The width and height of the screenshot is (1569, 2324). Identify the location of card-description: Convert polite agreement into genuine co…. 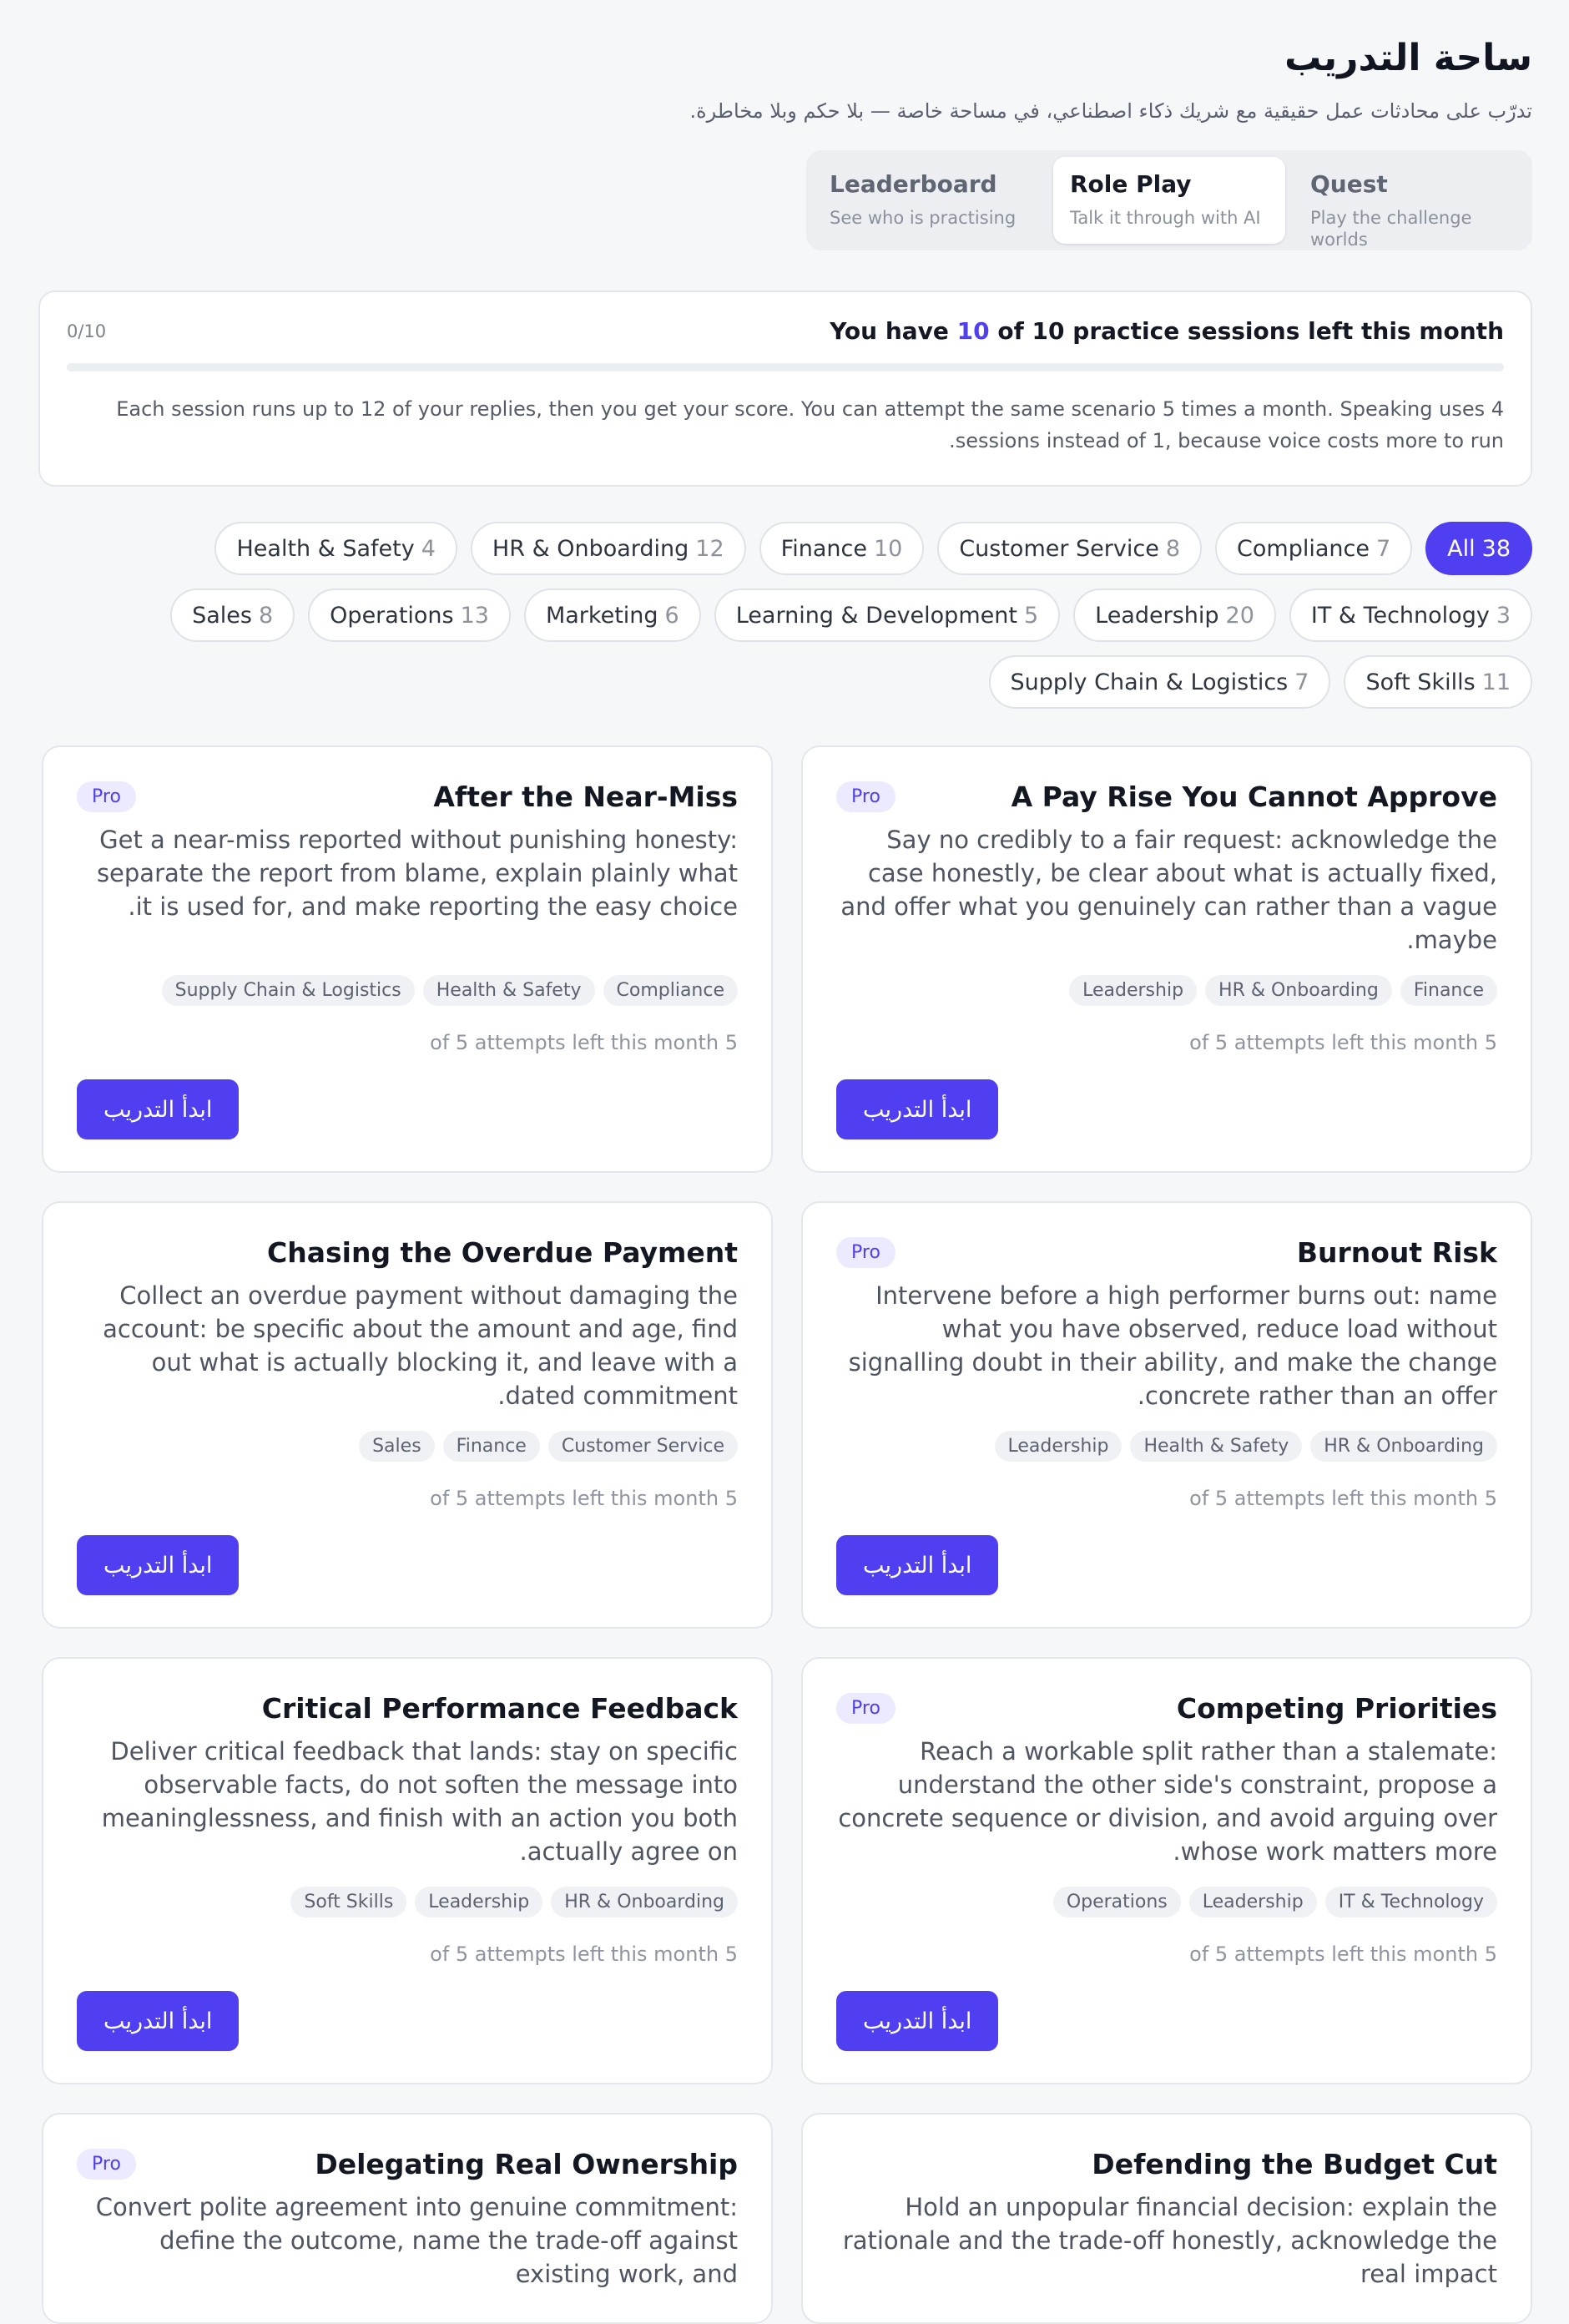
(416, 2240).